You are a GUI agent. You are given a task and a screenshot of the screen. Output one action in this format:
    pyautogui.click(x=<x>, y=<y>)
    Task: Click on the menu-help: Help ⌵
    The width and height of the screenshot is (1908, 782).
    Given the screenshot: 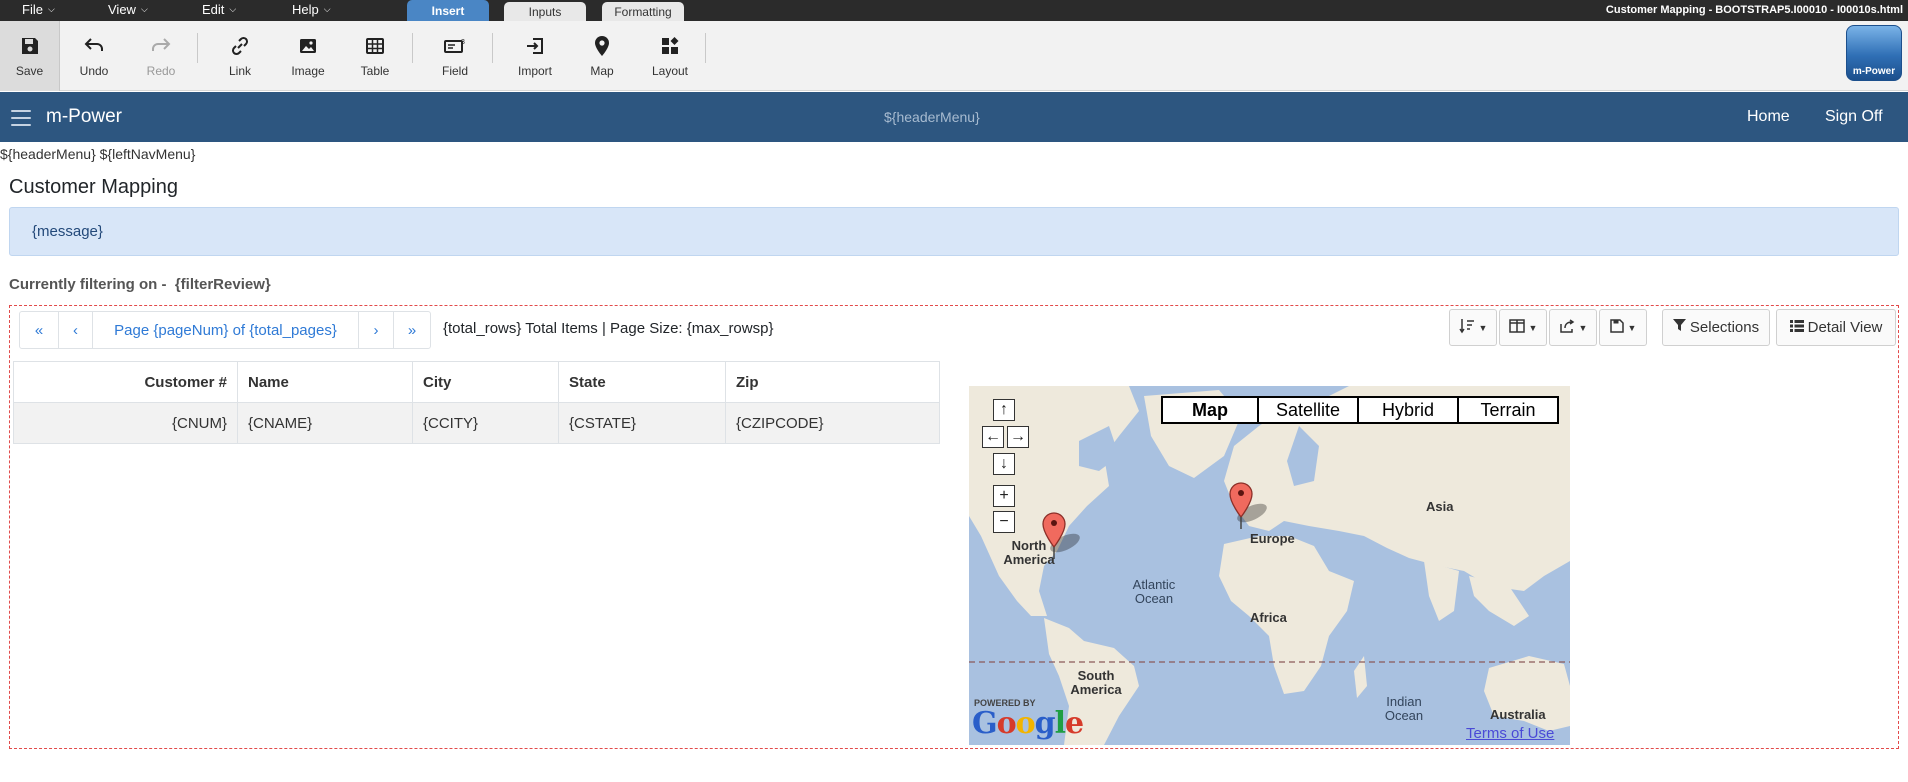 What is the action you would take?
    pyautogui.click(x=311, y=9)
    